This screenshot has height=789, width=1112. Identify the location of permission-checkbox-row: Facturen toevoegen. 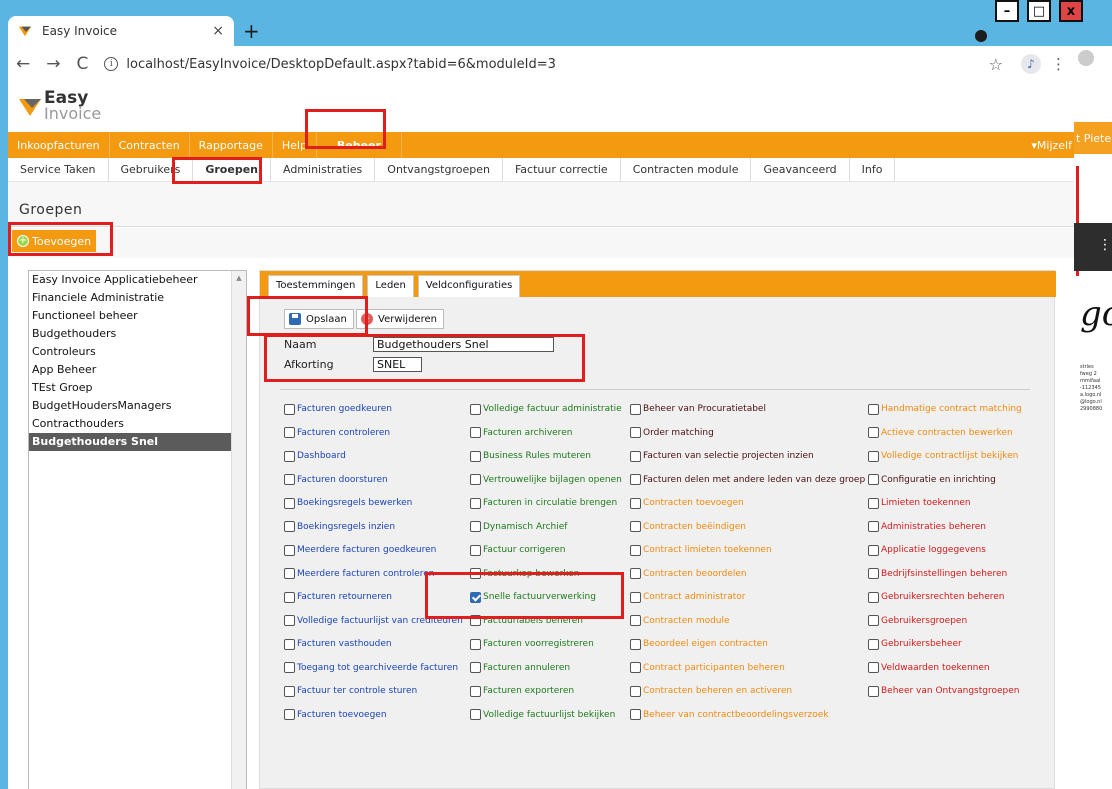
(335, 715).